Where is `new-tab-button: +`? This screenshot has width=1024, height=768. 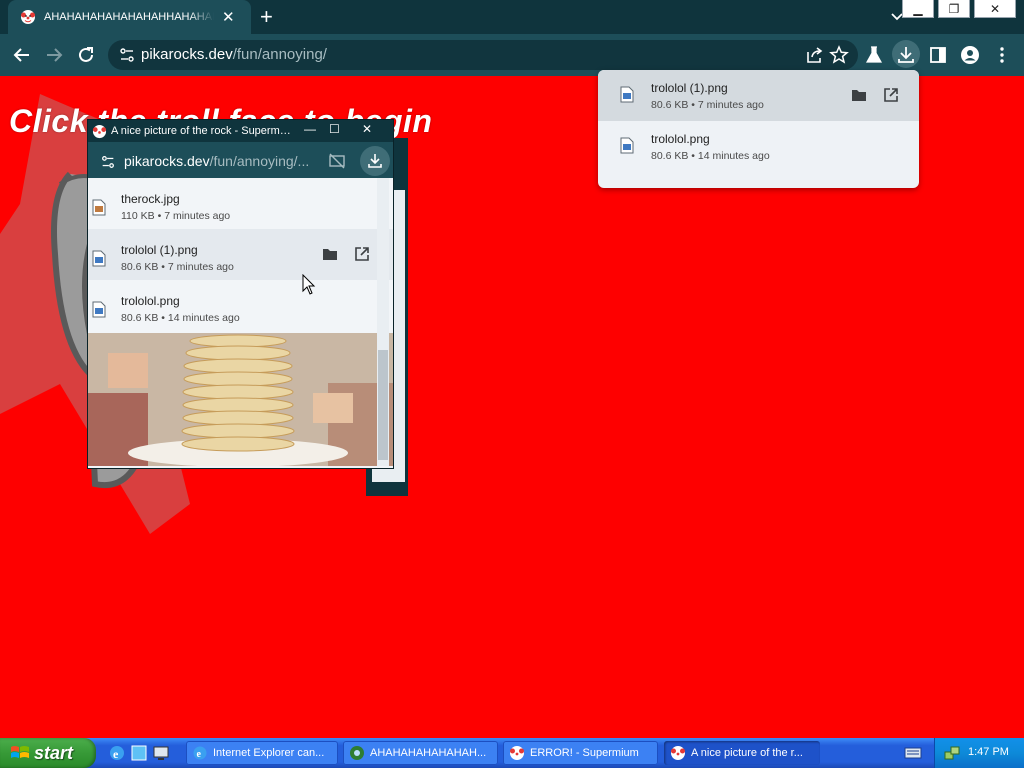 new-tab-button: + is located at coordinates (266, 17).